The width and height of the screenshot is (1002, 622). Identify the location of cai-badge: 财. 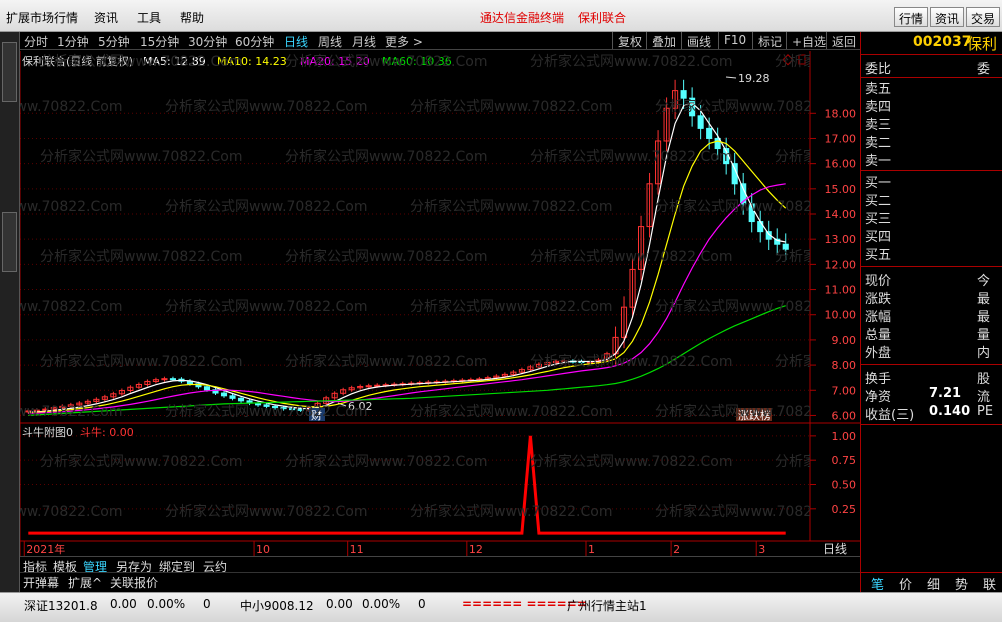
(316, 415).